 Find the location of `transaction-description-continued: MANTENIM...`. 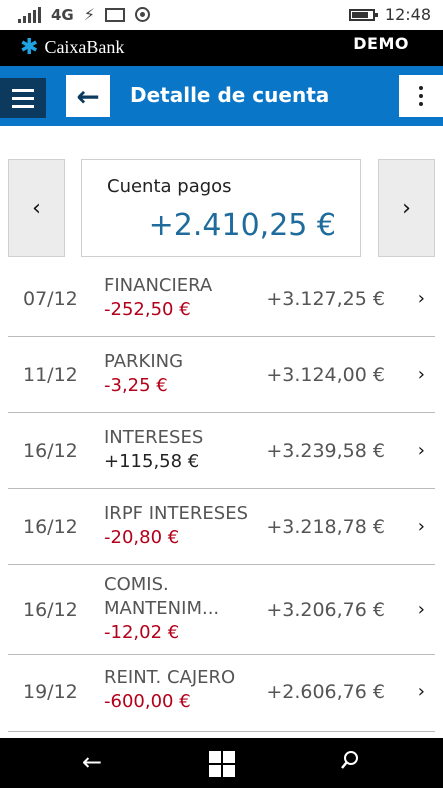

transaction-description-continued: MANTENIM... is located at coordinates (162, 608).